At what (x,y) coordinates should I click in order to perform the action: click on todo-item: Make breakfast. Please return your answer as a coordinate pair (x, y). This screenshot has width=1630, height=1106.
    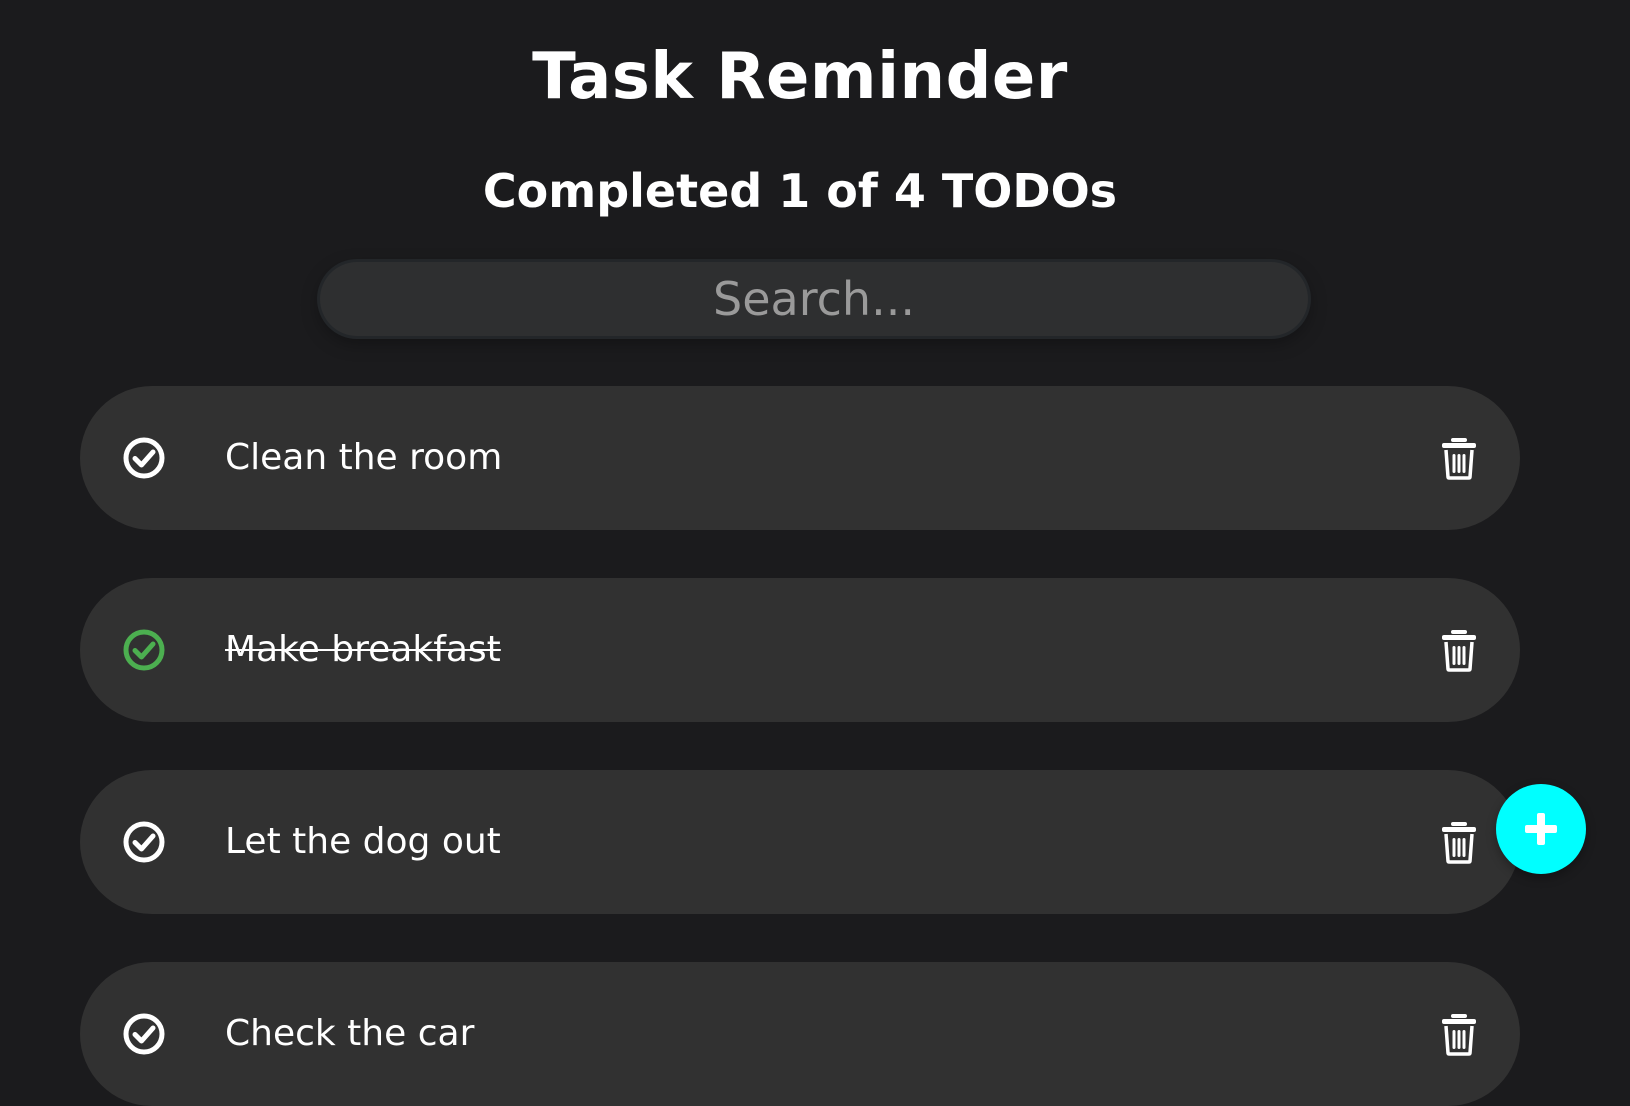
    Looking at the image, I should click on (800, 650).